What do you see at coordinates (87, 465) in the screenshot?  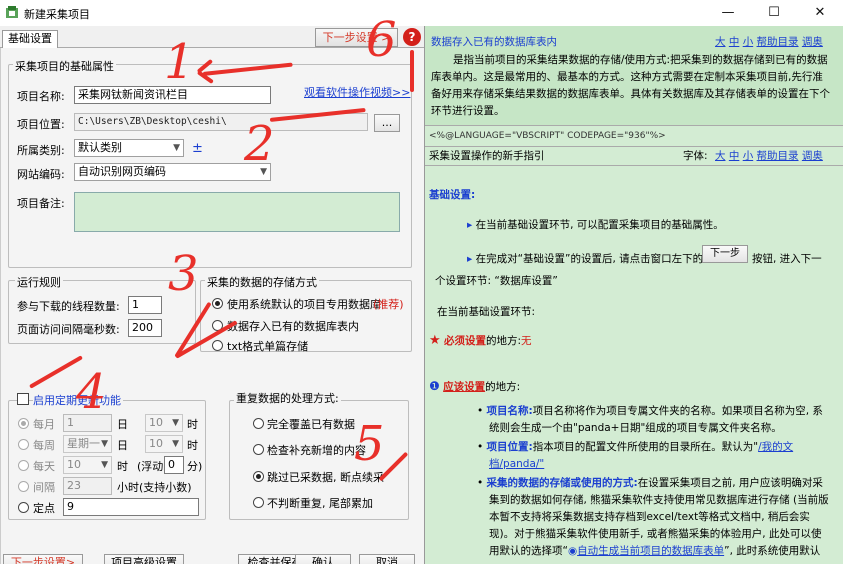 I see `daily-hour-select: 10 ▼` at bounding box center [87, 465].